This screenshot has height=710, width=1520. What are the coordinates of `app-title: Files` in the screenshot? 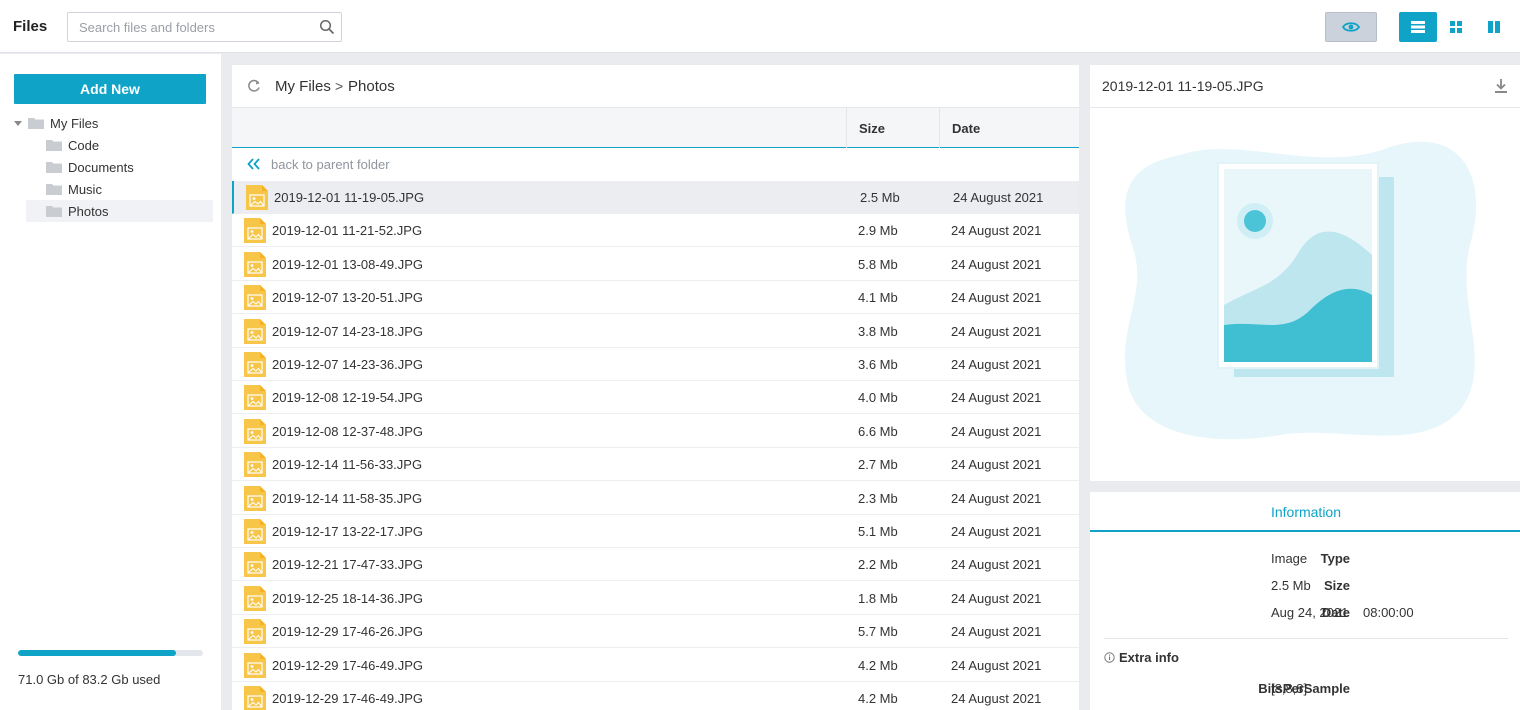 It's located at (30, 26).